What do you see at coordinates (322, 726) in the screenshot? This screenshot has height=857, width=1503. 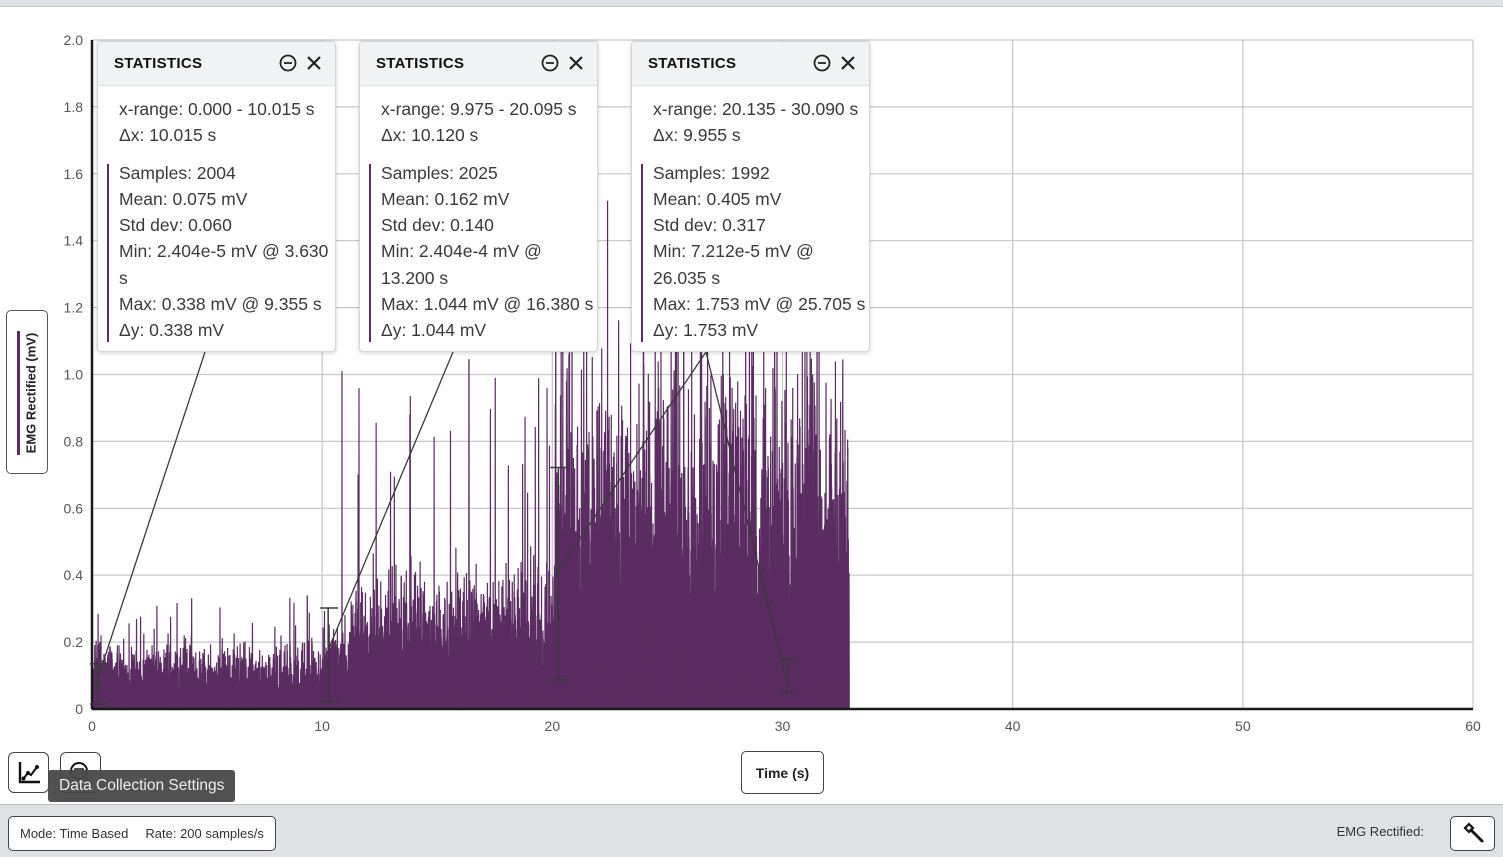 I see `x-tick-label: 10` at bounding box center [322, 726].